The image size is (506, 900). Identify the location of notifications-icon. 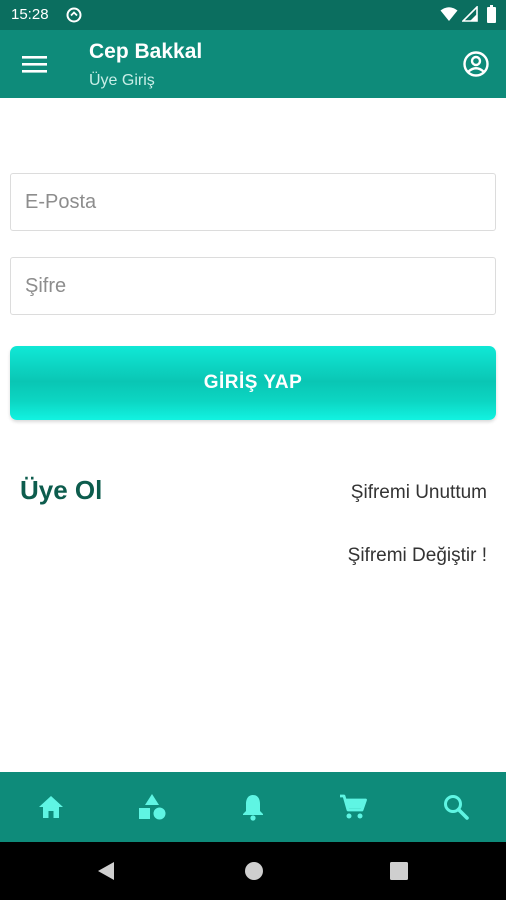
(253, 807).